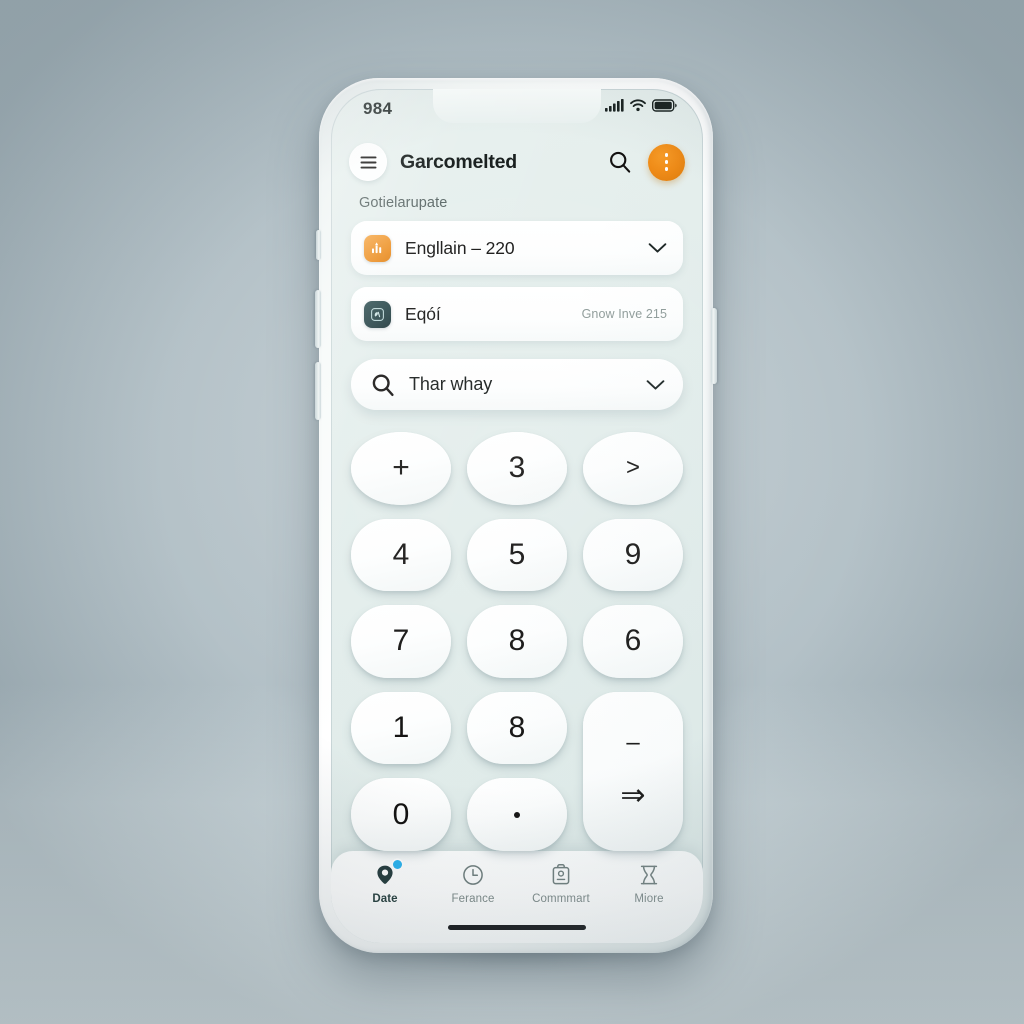  I want to click on clock-icon, so click(473, 875).